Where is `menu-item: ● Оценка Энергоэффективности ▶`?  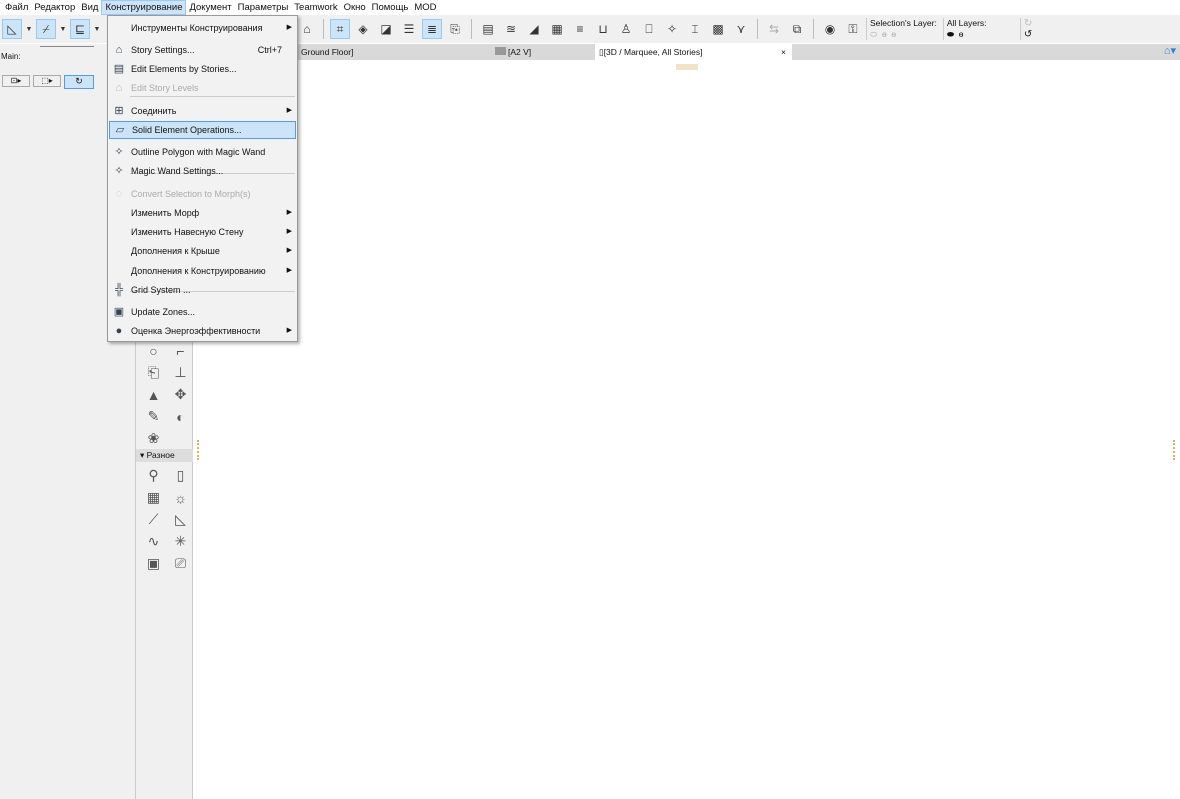
menu-item: ● Оценка Энергоэффективности ▶ is located at coordinates (202, 331).